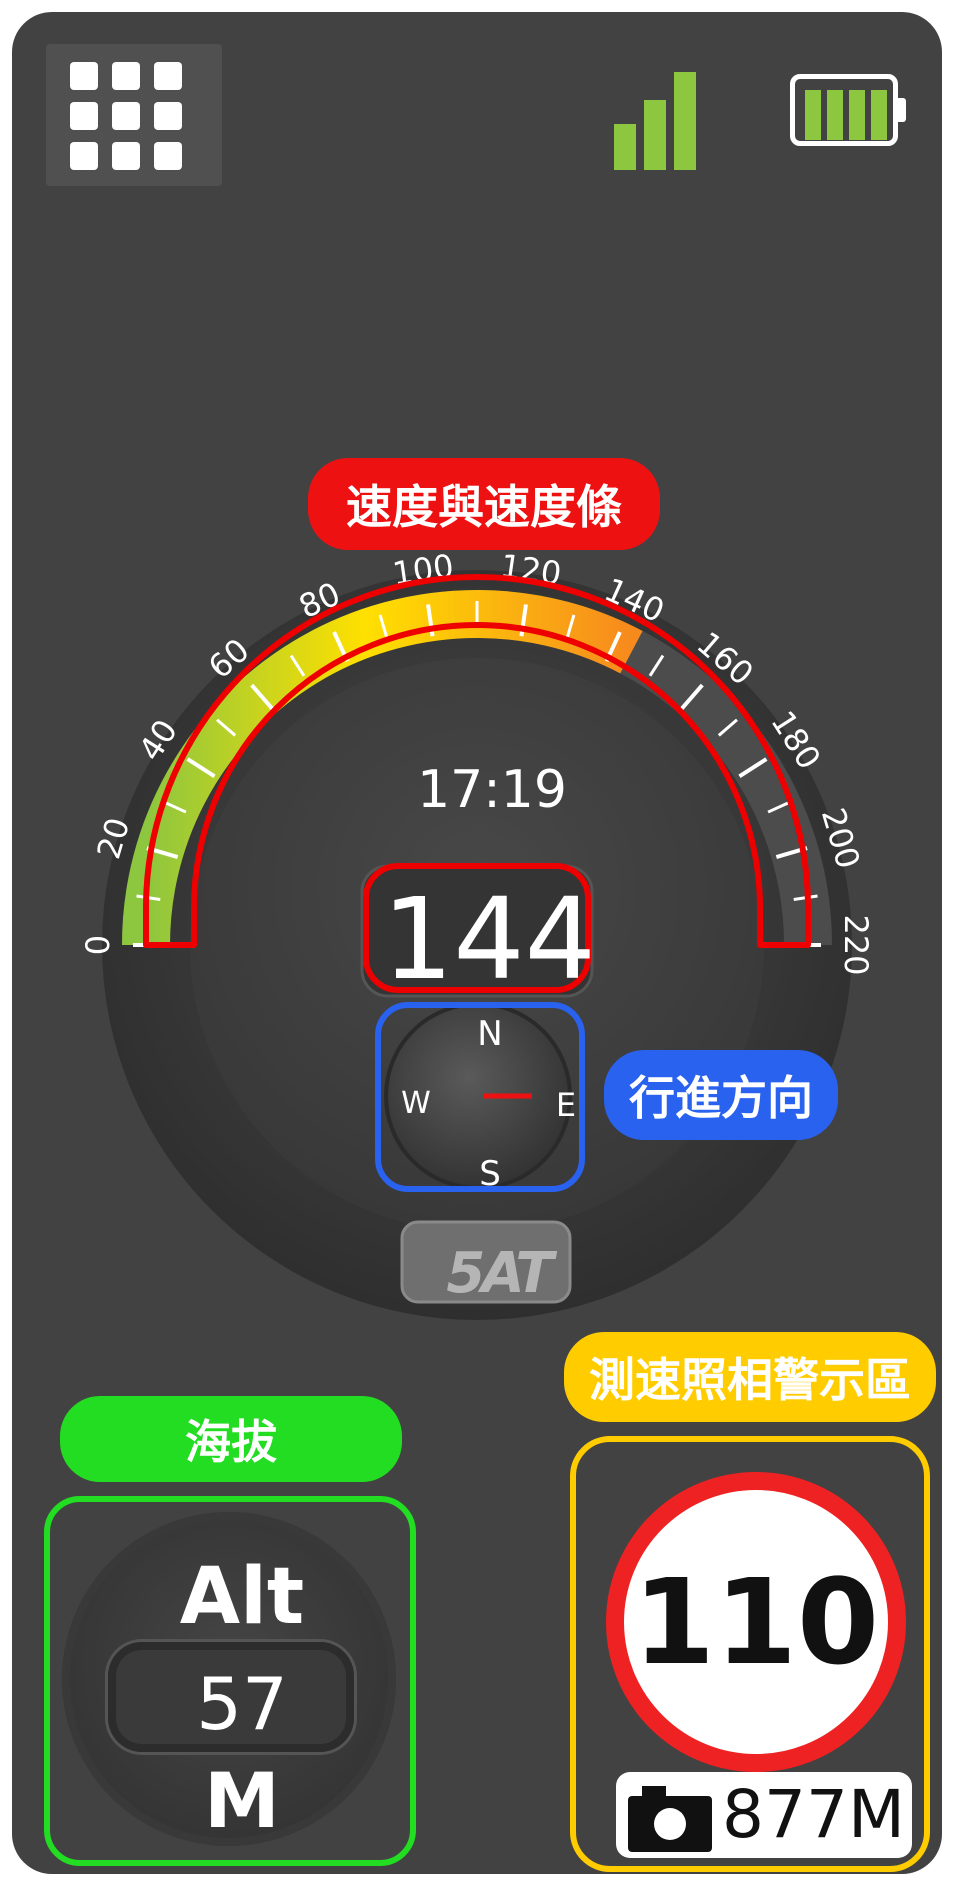  I want to click on camera-distance: 877M, so click(813, 1814).